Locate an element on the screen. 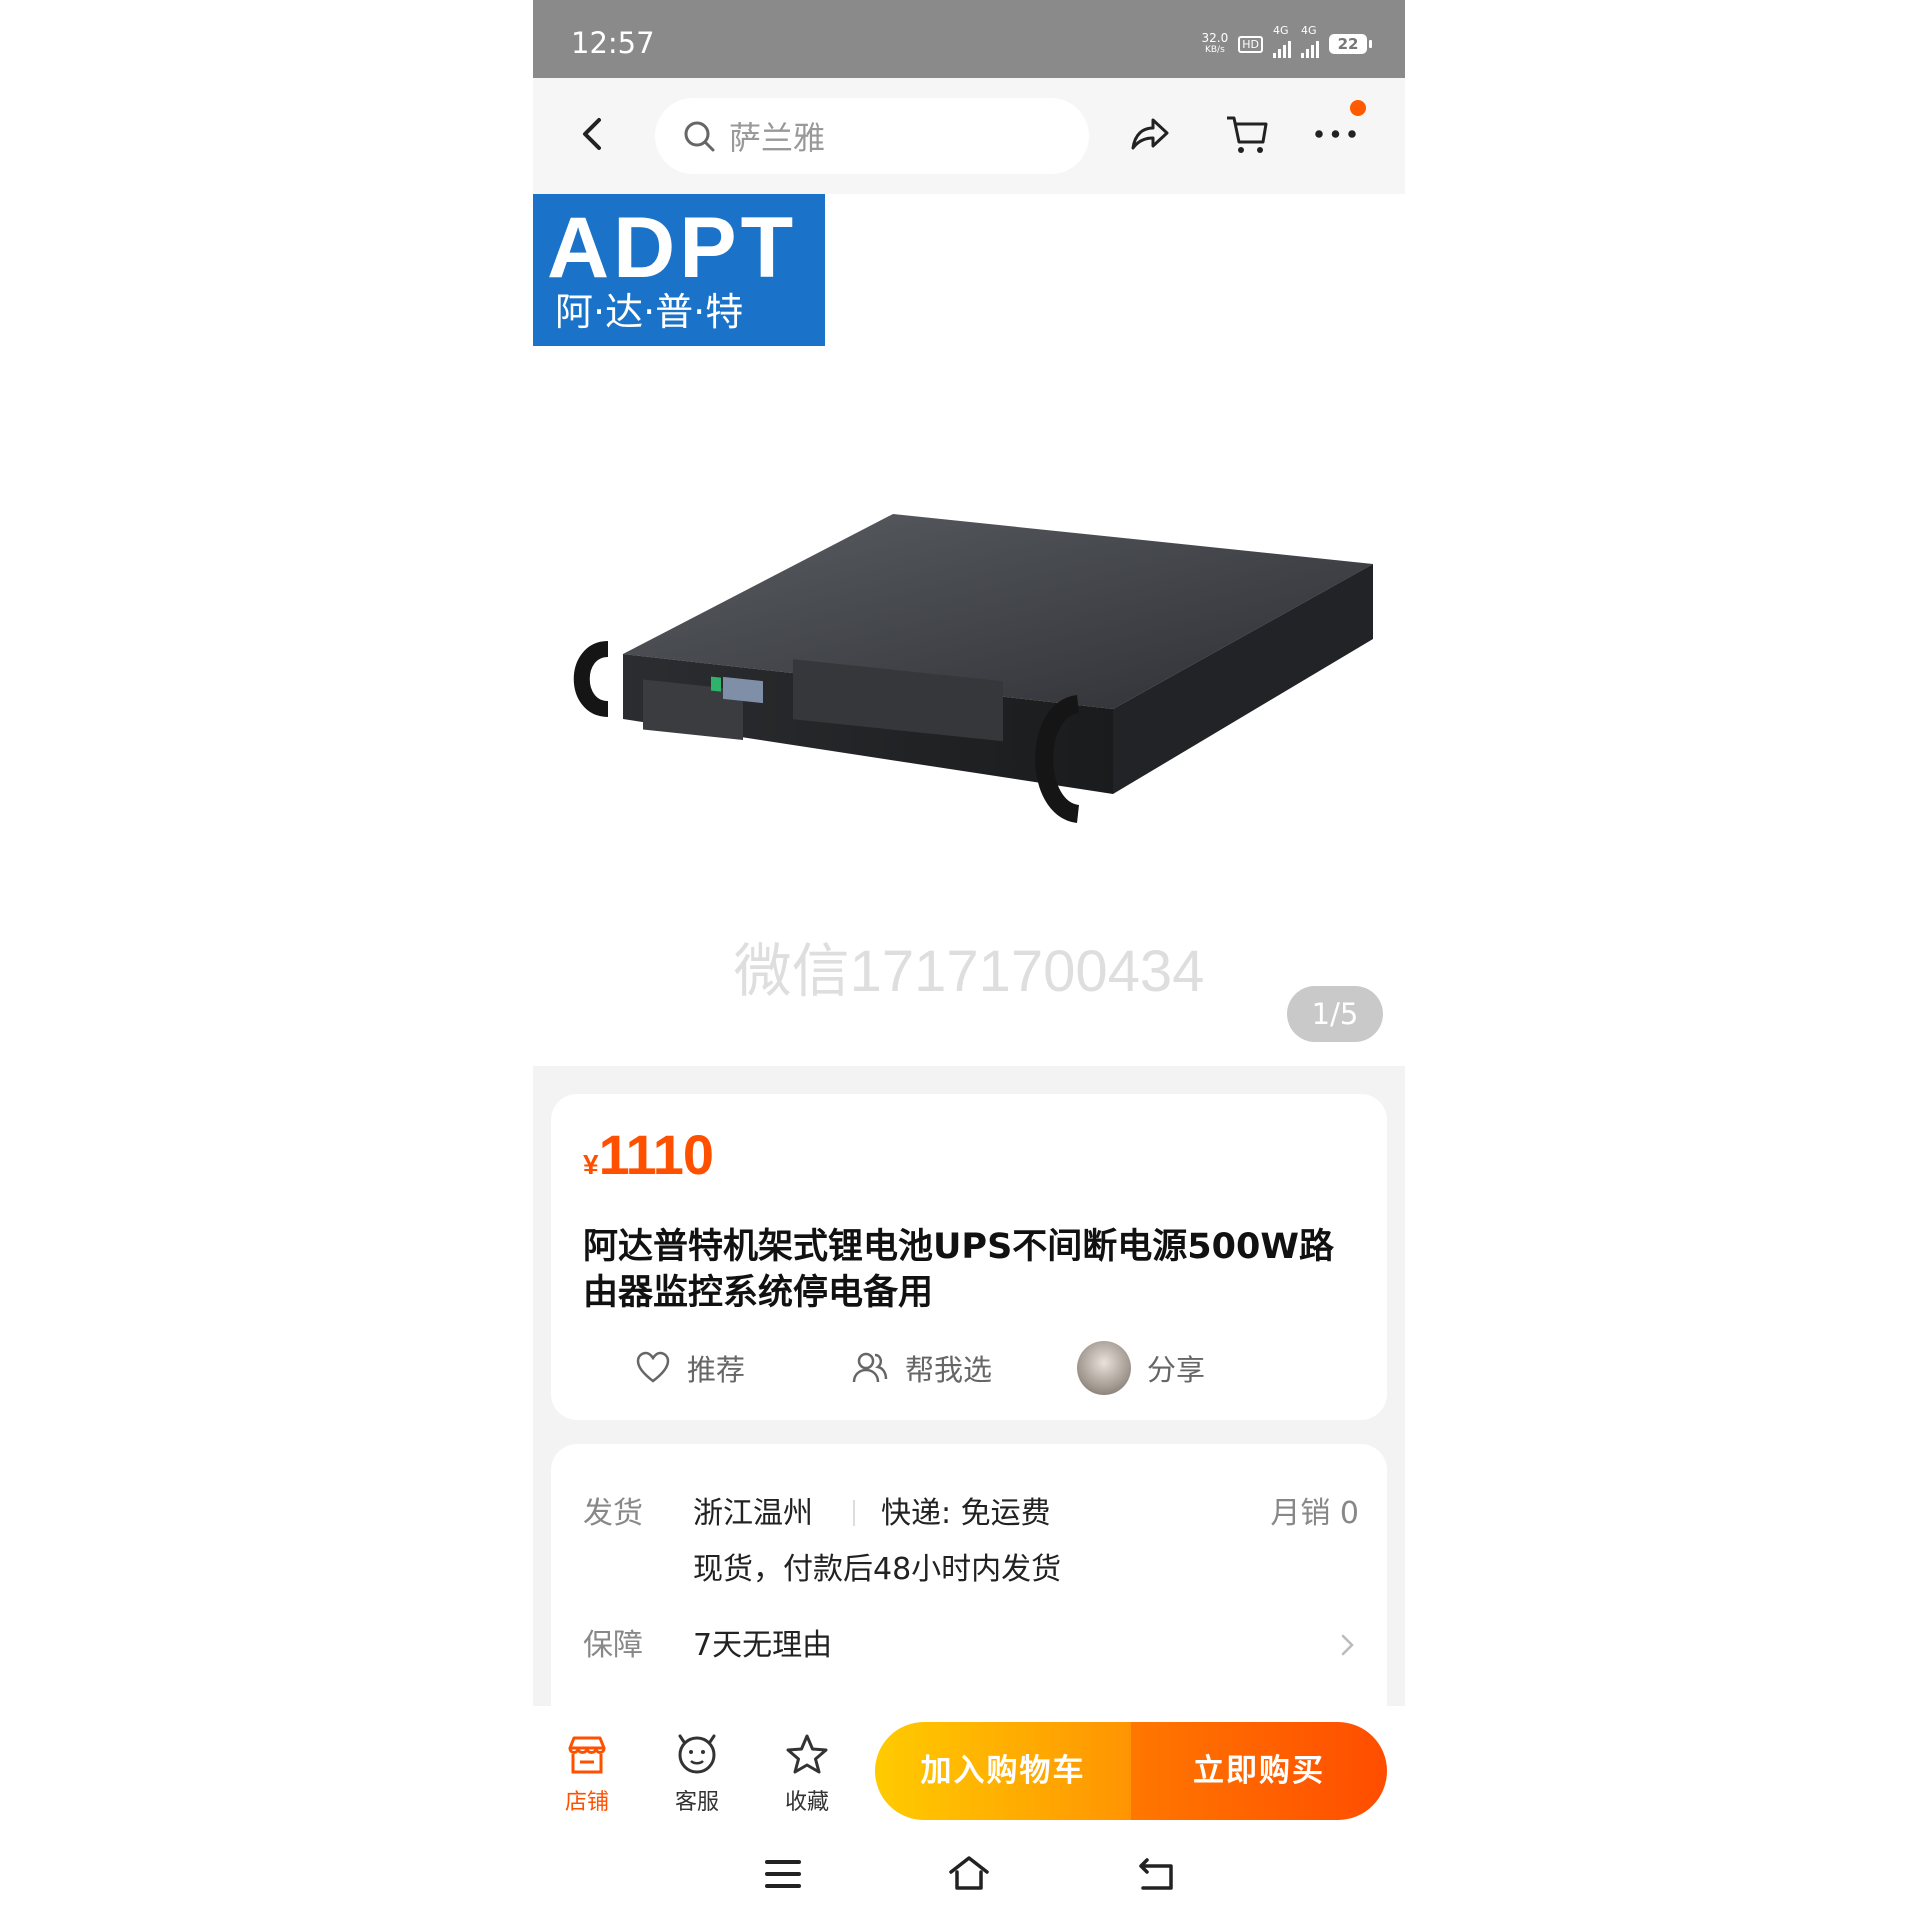 The width and height of the screenshot is (1920, 1920). brand-logo-cn: 阿·达·普·特 is located at coordinates (649, 312).